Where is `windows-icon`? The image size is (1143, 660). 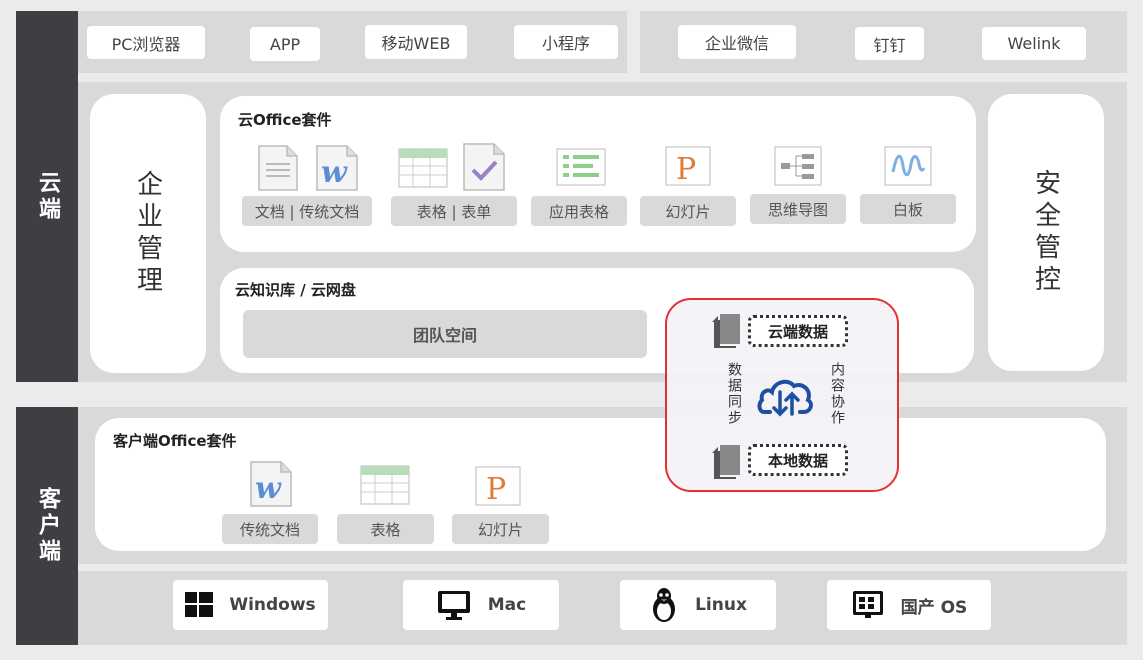
windows-icon is located at coordinates (199, 604).